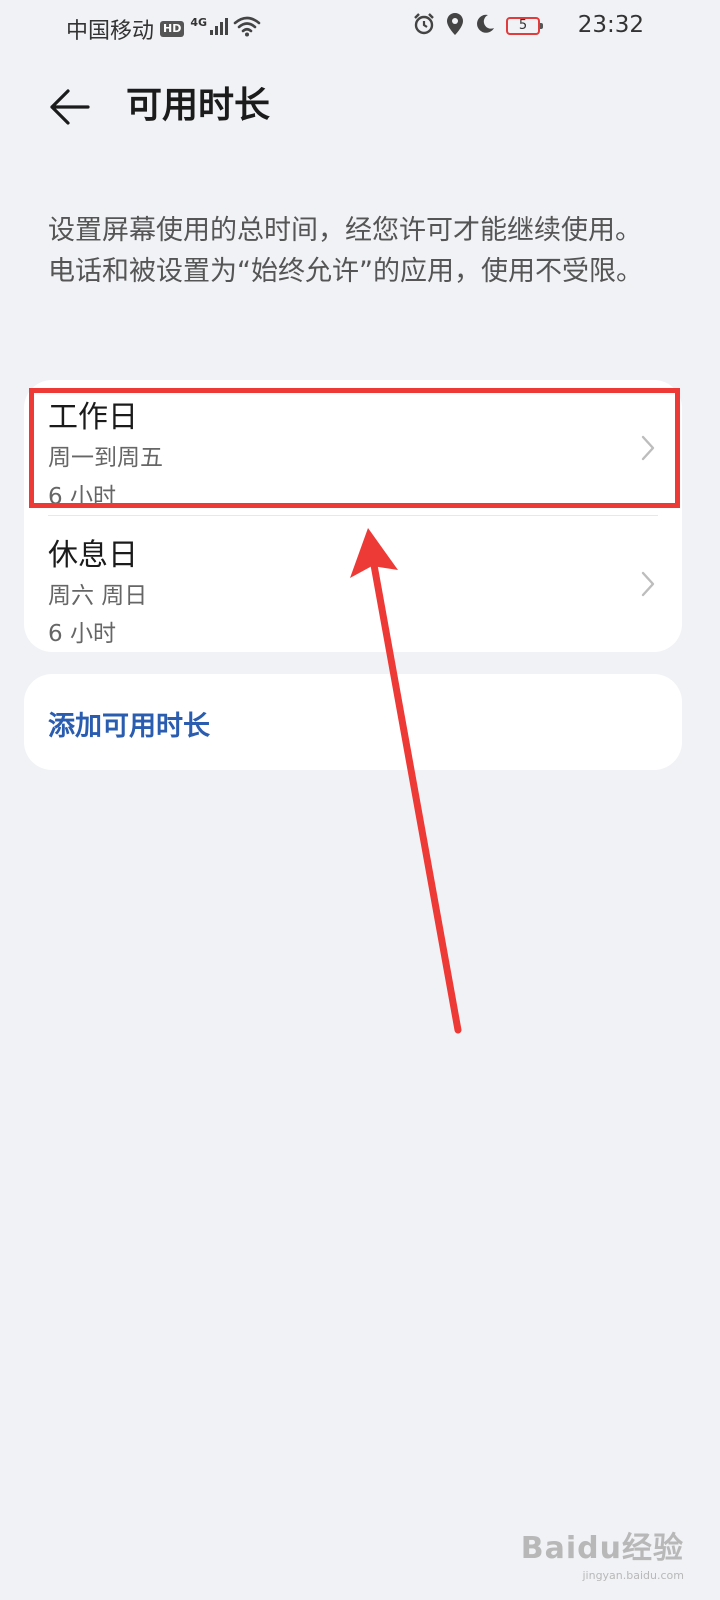 This screenshot has width=720, height=1600. Describe the element at coordinates (353, 584) in the screenshot. I see `schedule-item-weekend: 休息日 周六 周日 6 小时` at that location.